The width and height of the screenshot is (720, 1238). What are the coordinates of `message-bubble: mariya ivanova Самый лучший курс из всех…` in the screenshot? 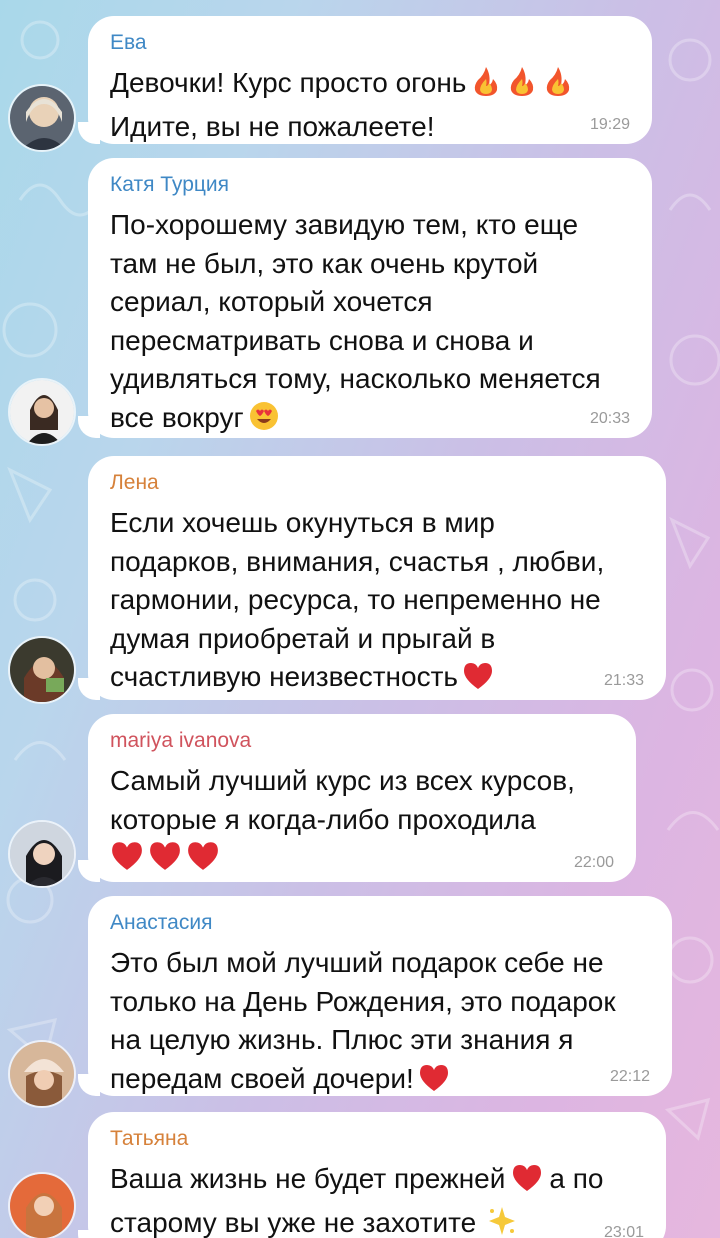 It's located at (357, 798).